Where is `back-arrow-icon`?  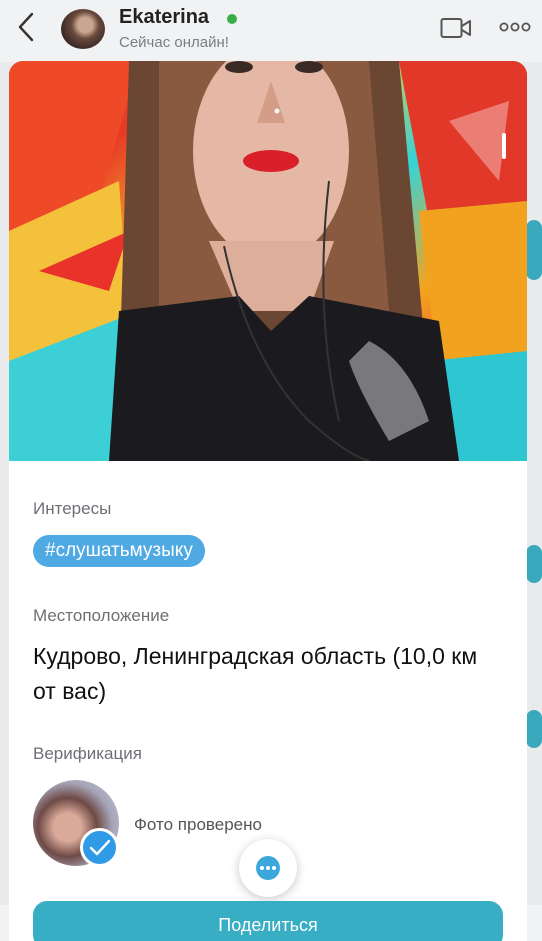 back-arrow-icon is located at coordinates (26, 27).